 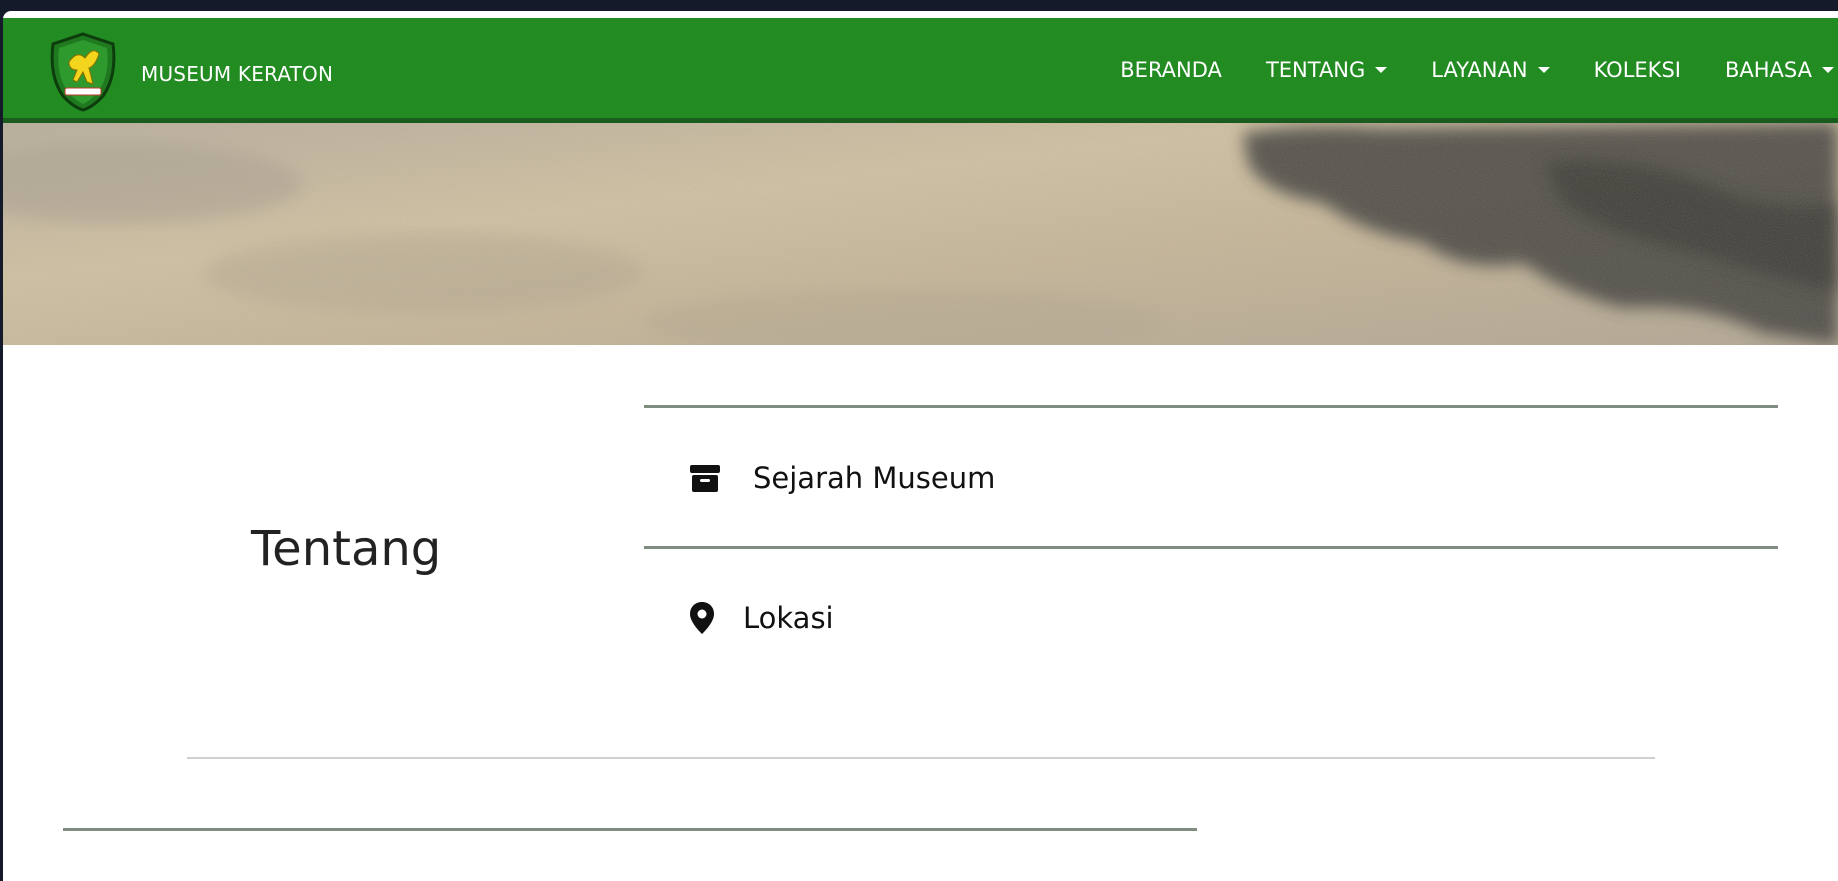 I want to click on nav-item-tentang: TENTANG, so click(x=1326, y=70).